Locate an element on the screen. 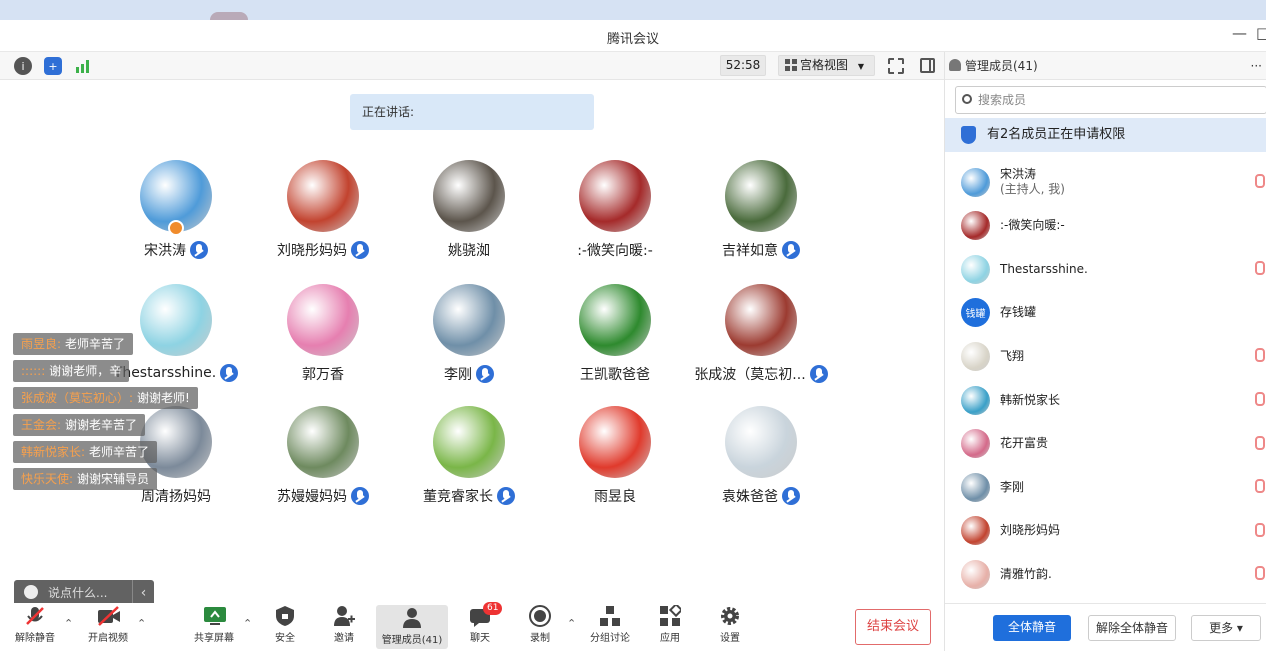  participant-name-row: 雨昱良 is located at coordinates (615, 496).